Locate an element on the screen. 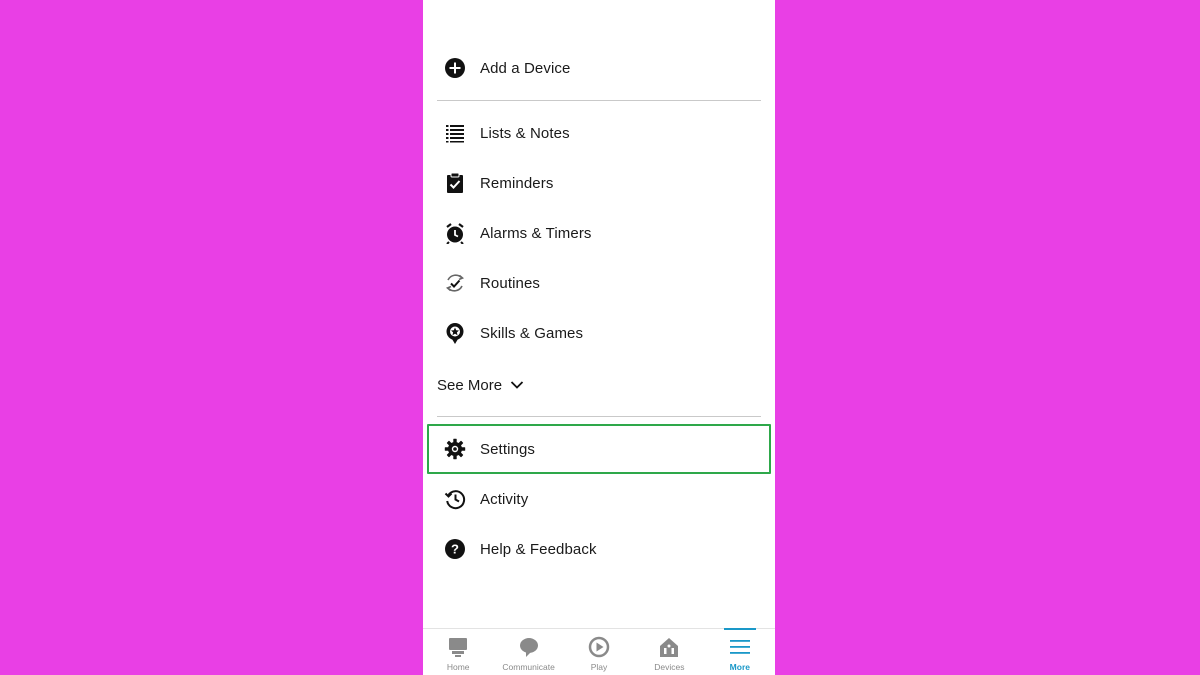  menu-item-label: Help & Feedback is located at coordinates (538, 549).